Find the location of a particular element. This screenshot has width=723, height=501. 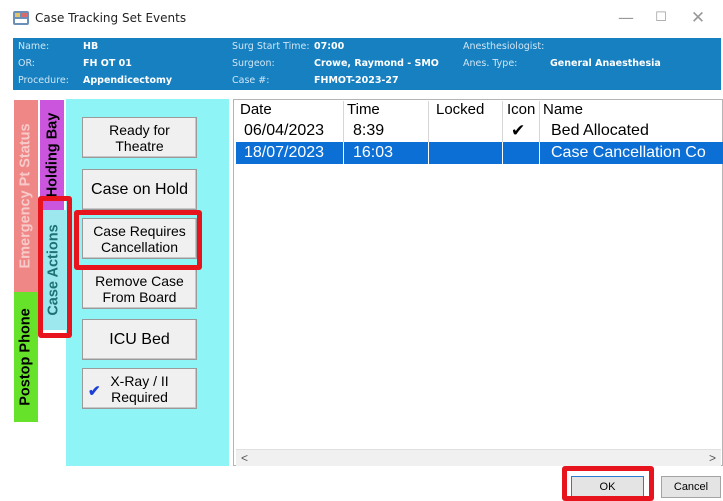

surg-start-value: 07:00 is located at coordinates (329, 46).